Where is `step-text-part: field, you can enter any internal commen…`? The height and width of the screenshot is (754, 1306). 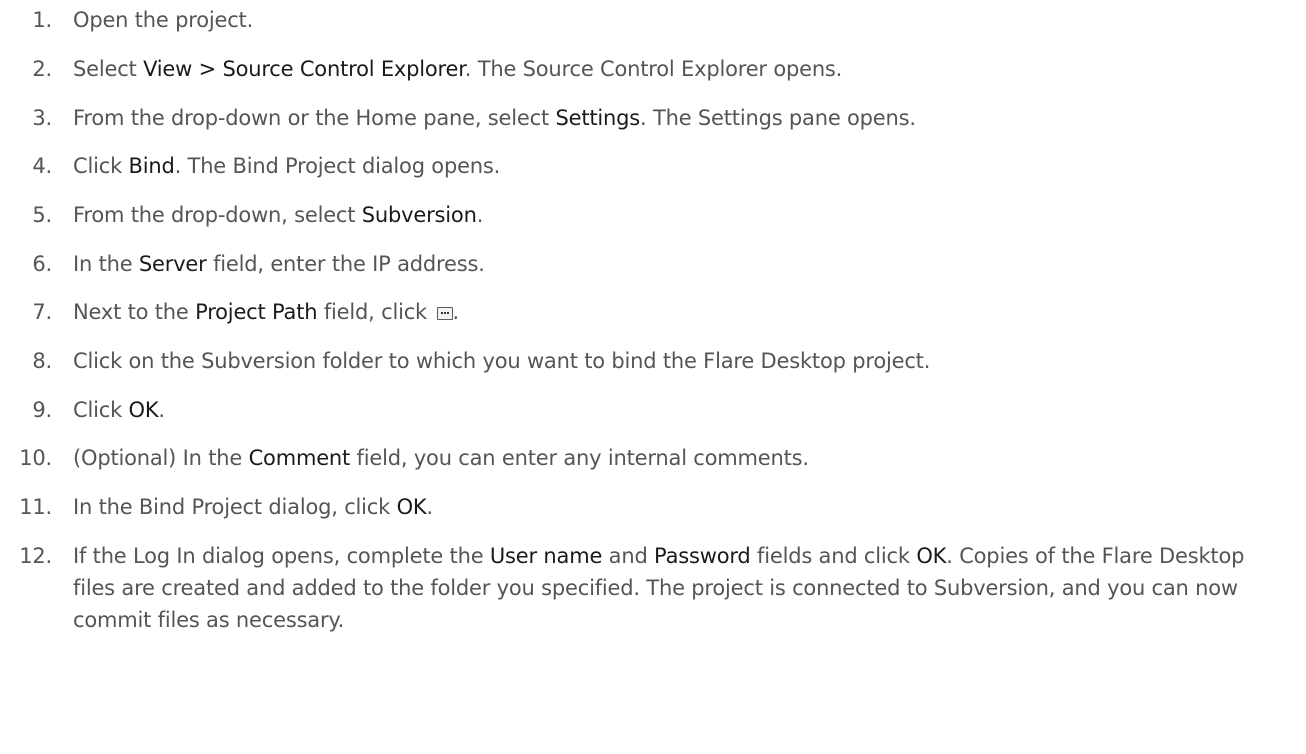 step-text-part: field, you can enter any internal commen… is located at coordinates (580, 458).